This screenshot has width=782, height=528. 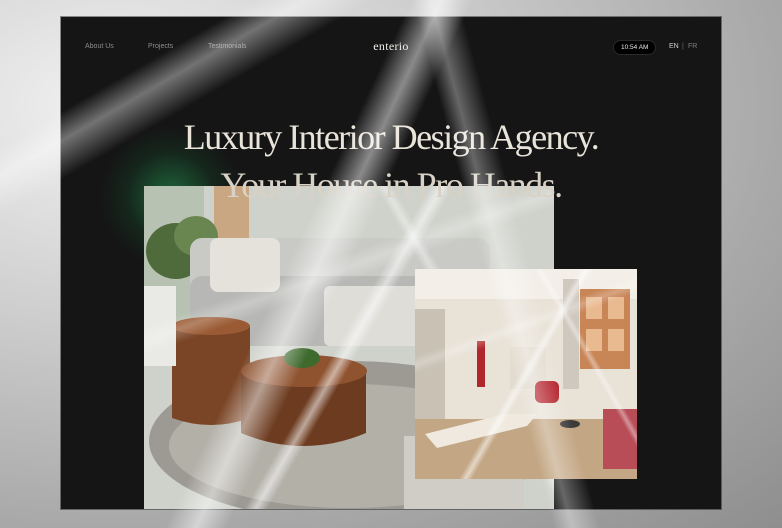 I want to click on hero-headline-line2: Your House in Pro Hands., so click(x=391, y=185).